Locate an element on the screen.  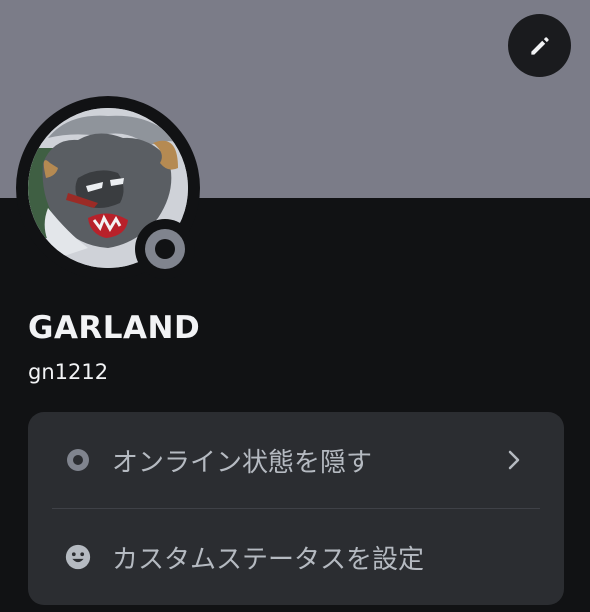
smiley-face-icon is located at coordinates (78, 557).